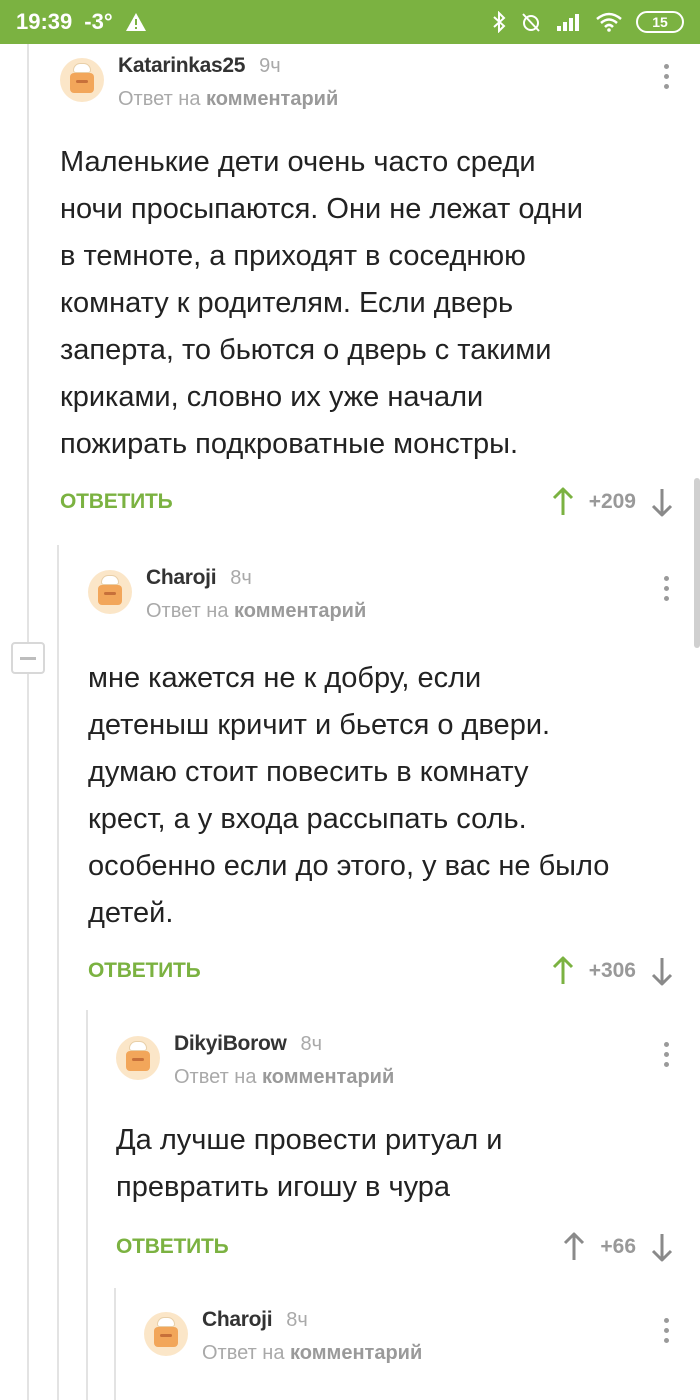 This screenshot has height=1400, width=700. I want to click on comment-rating: +209, so click(612, 501).